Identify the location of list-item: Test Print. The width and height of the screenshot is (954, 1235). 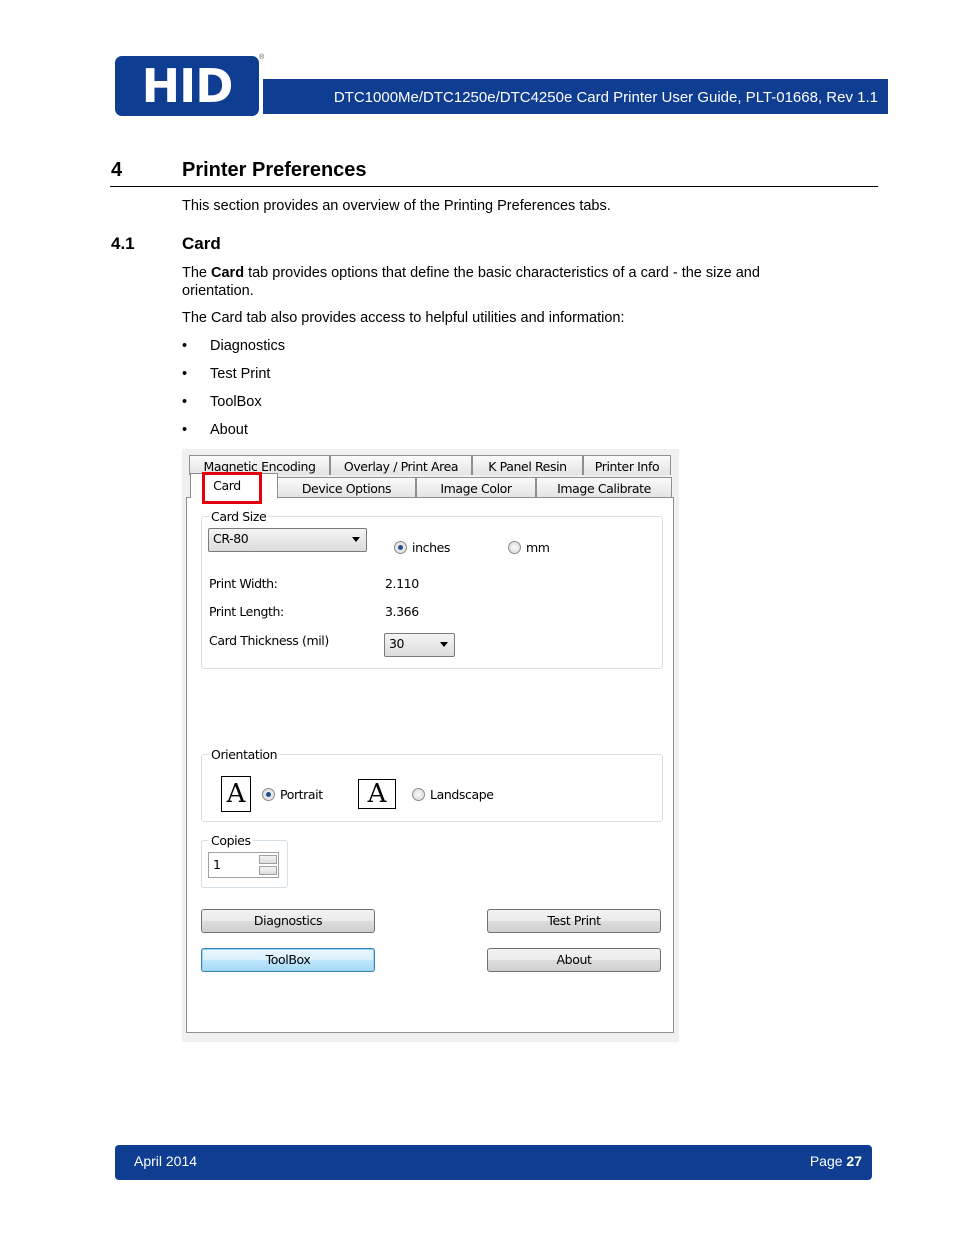
(240, 374).